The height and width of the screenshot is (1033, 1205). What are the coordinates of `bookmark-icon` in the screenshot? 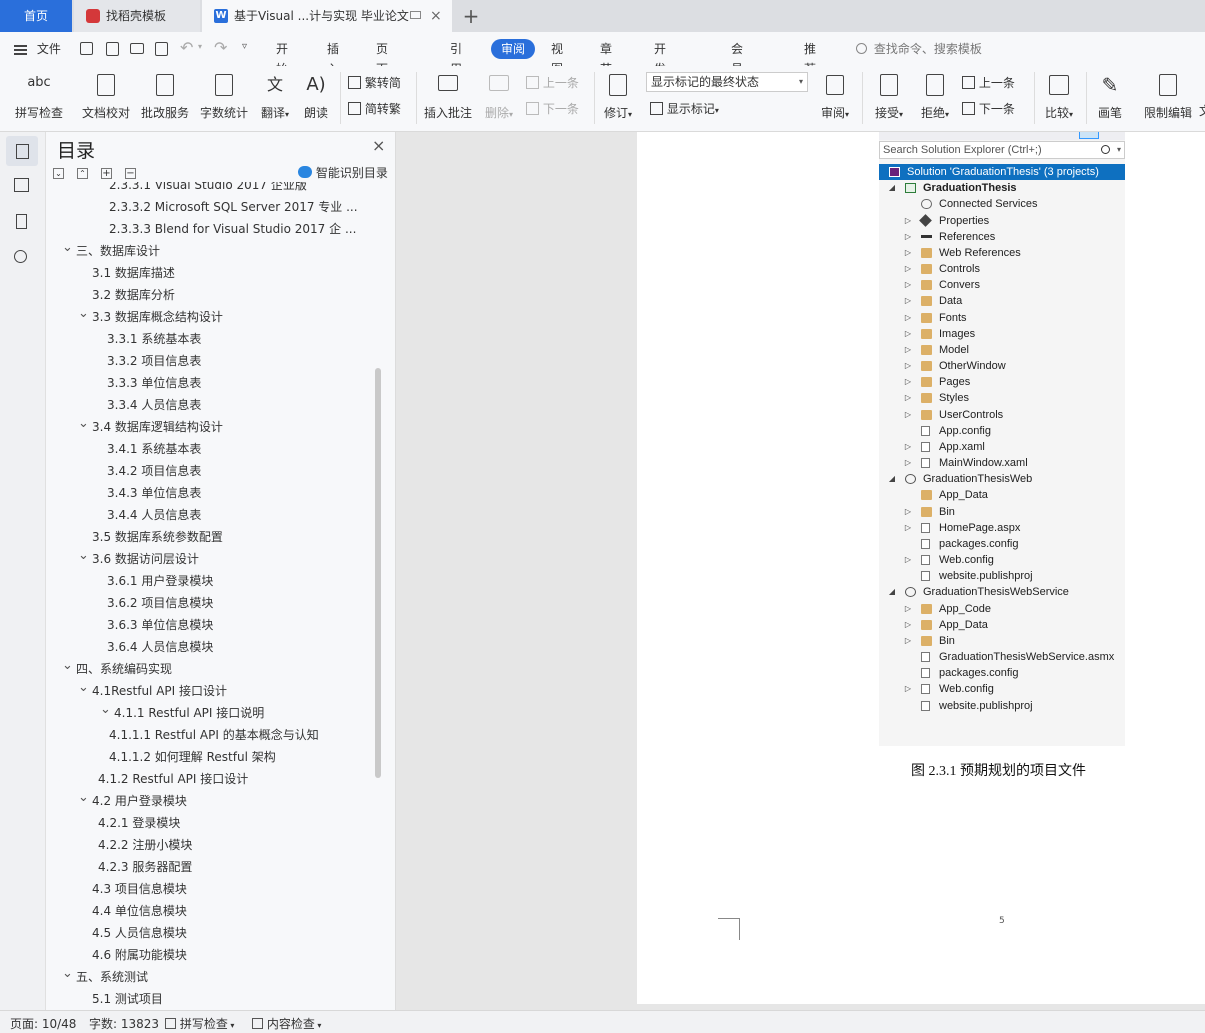 It's located at (21, 221).